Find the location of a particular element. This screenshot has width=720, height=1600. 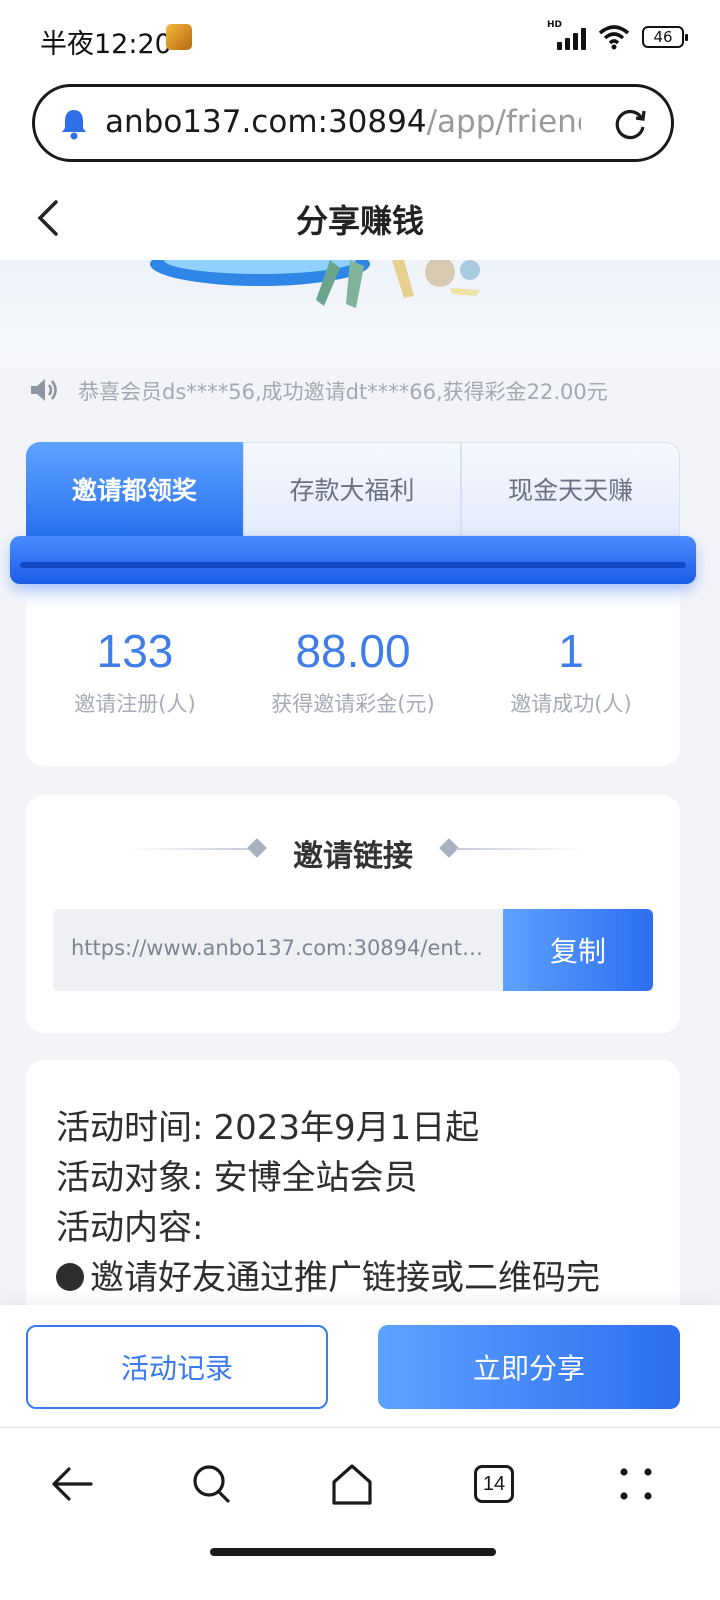

reload-icon is located at coordinates (630, 124).